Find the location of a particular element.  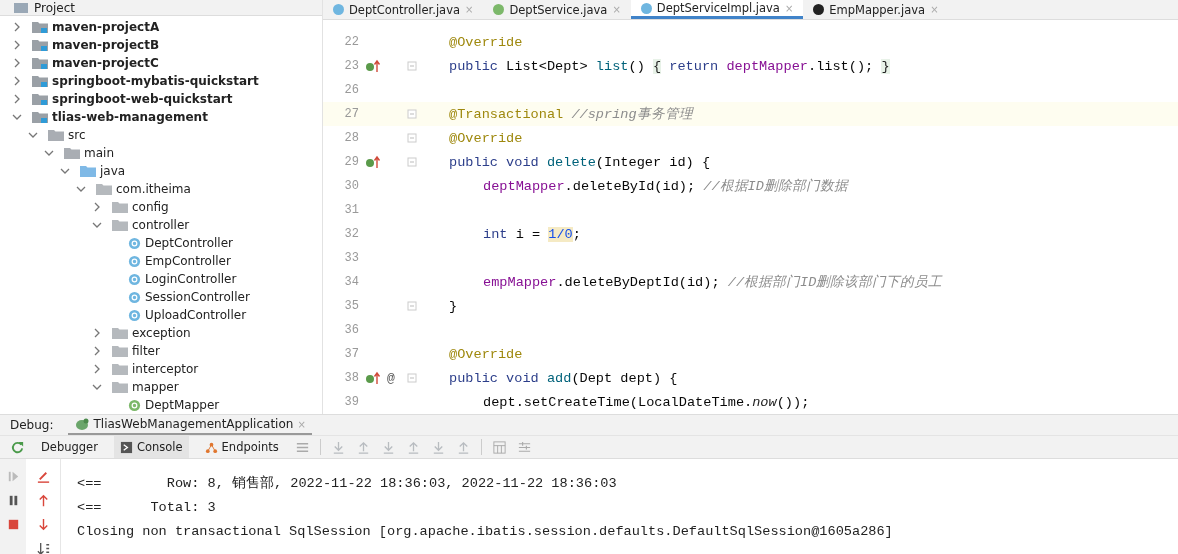

editor-tab: EmpMapper.java × is located at coordinates (876, 9).